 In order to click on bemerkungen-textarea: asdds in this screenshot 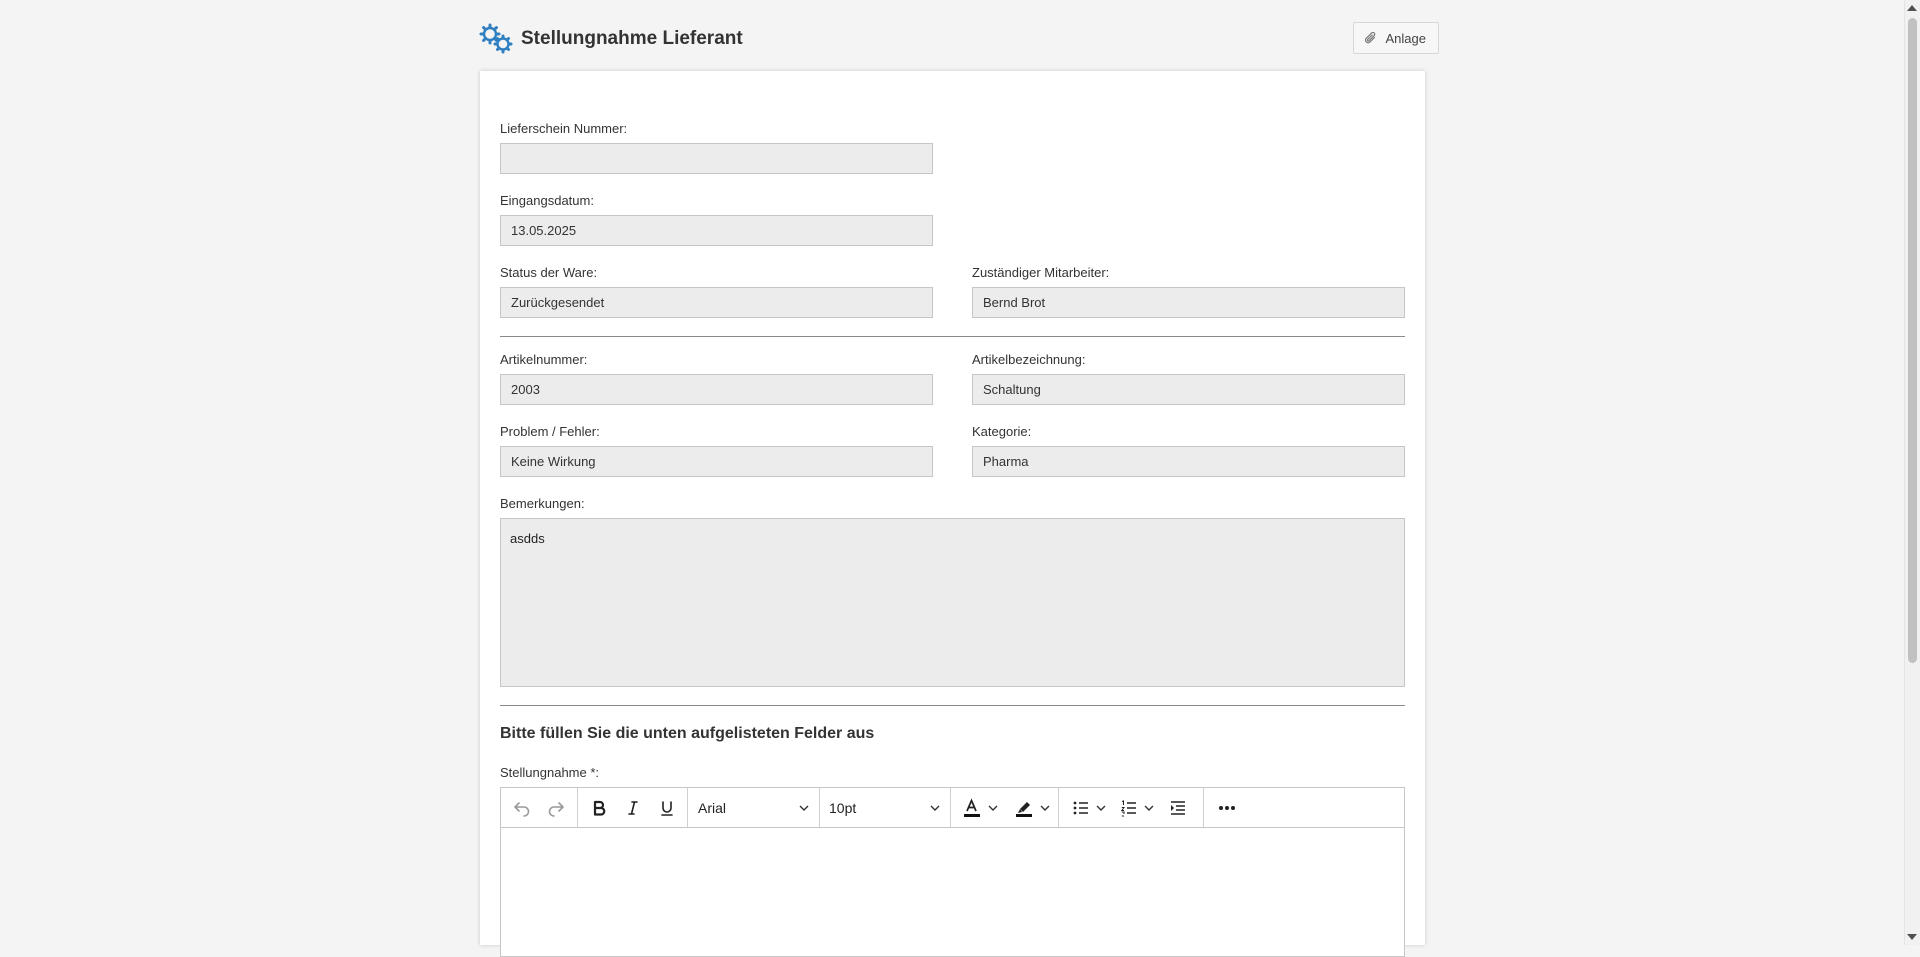, I will do `click(952, 602)`.